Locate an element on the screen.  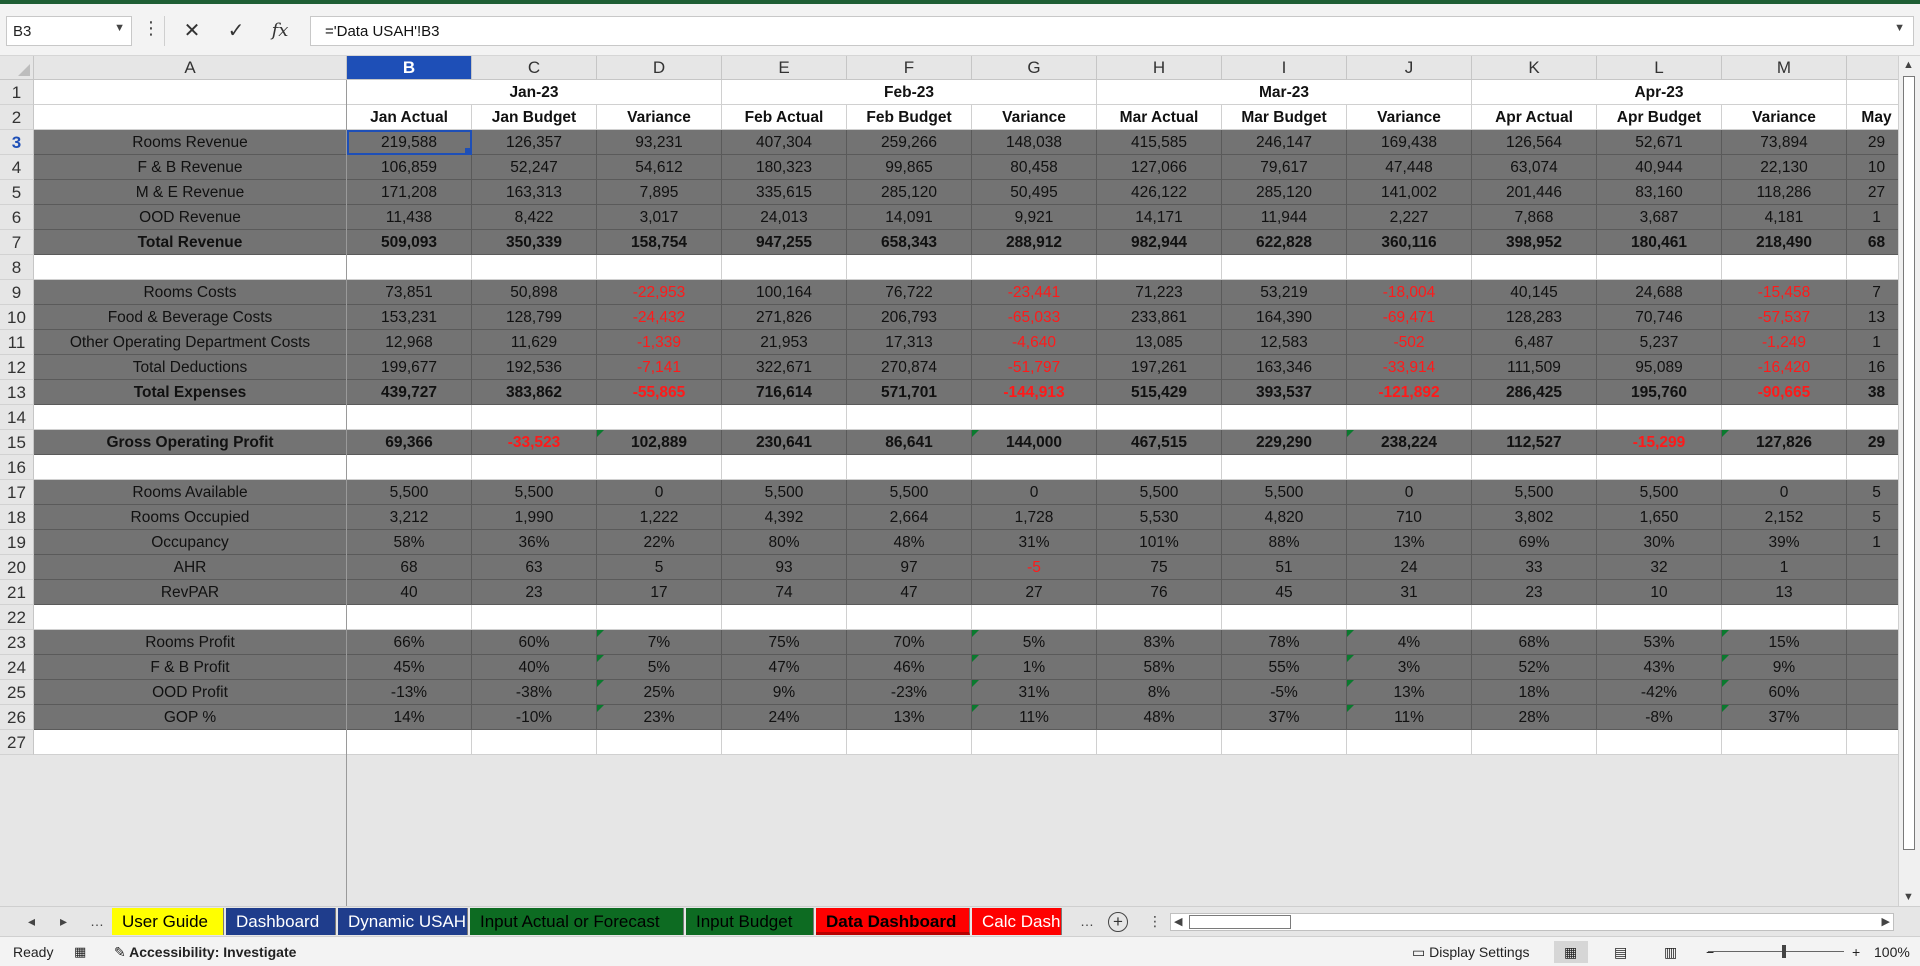
cell-i26: 37% is located at coordinates (1284, 717).